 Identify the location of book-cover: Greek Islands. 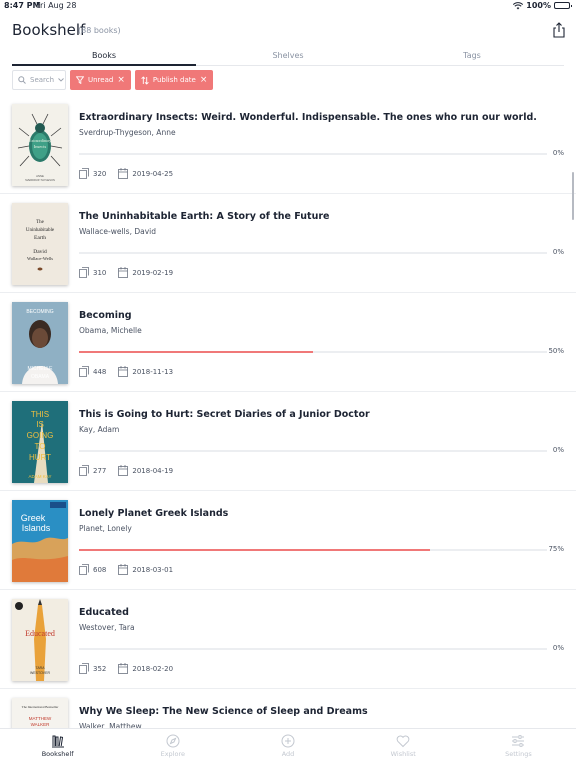
(40, 541).